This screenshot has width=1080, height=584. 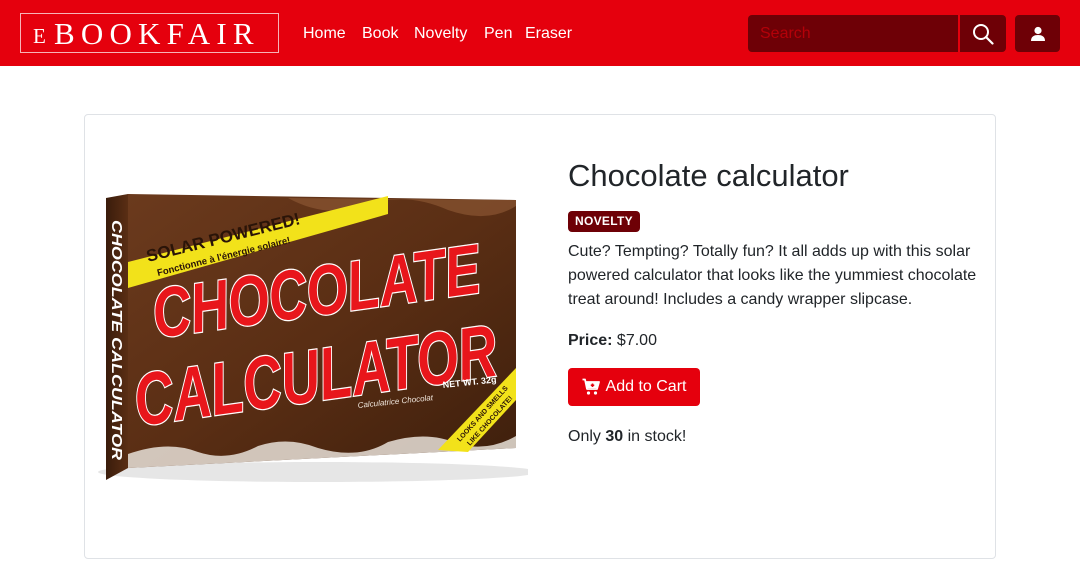 What do you see at coordinates (39, 36) in the screenshot?
I see `brand-logo-prefix: E` at bounding box center [39, 36].